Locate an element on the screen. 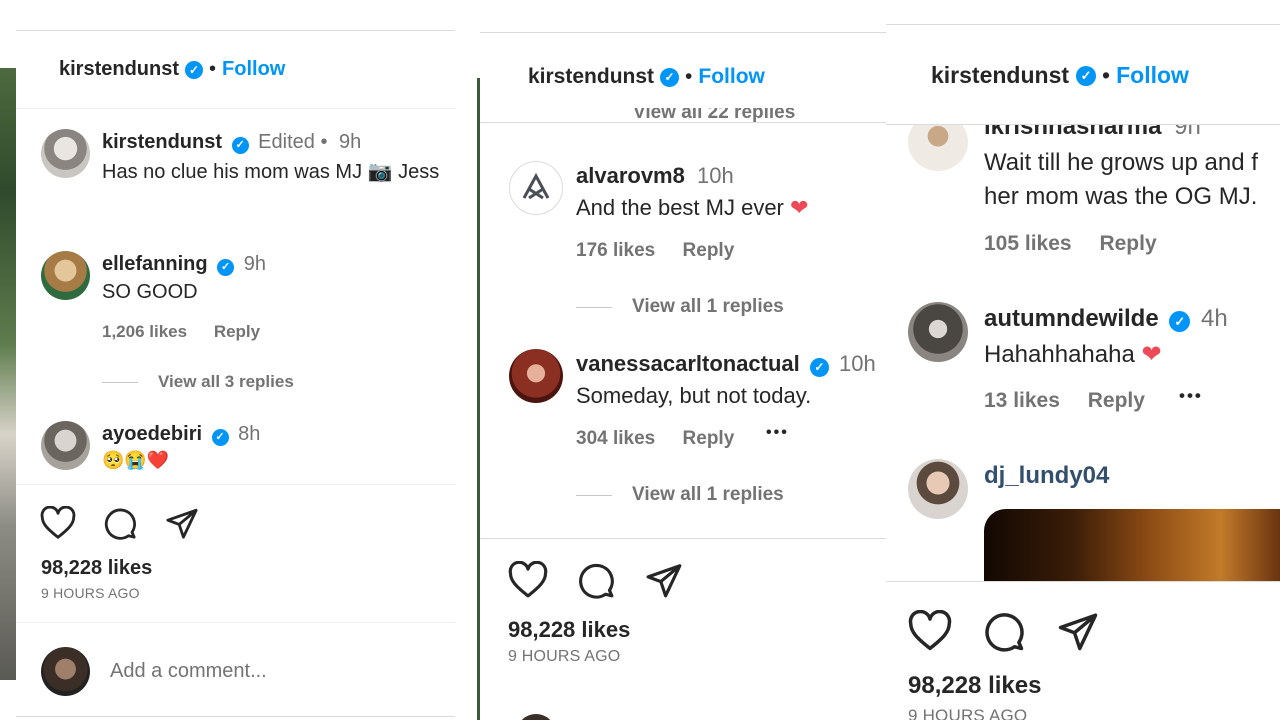  view-replies: View all 22 replies is located at coordinates (714, 115).